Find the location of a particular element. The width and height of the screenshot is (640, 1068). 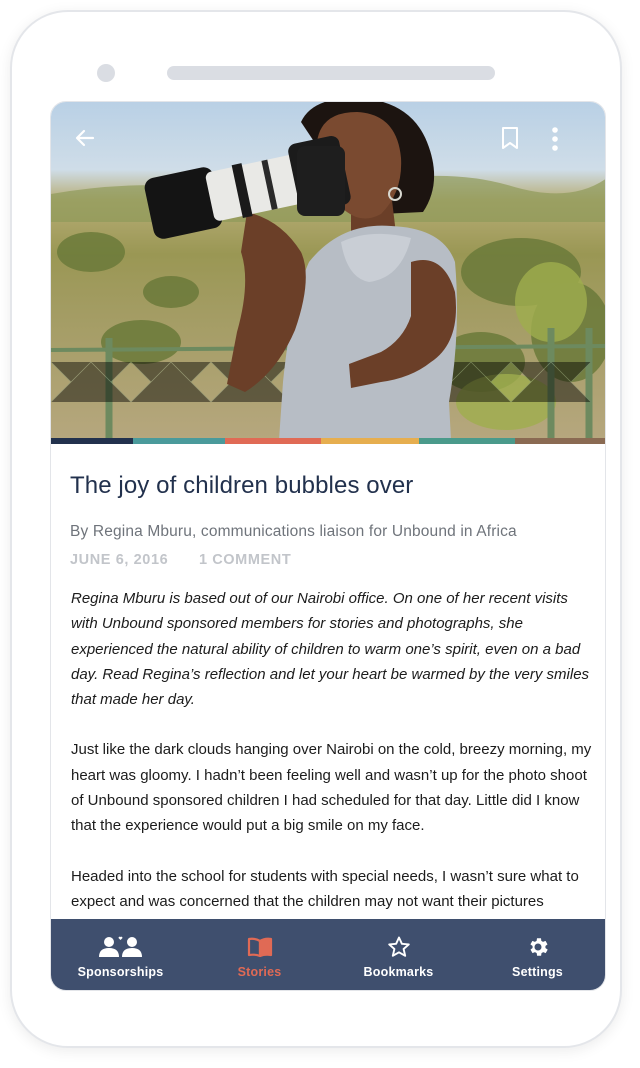

bottom-tab-bar: Sponsorships Stories Bookmarks Settings is located at coordinates (328, 954).